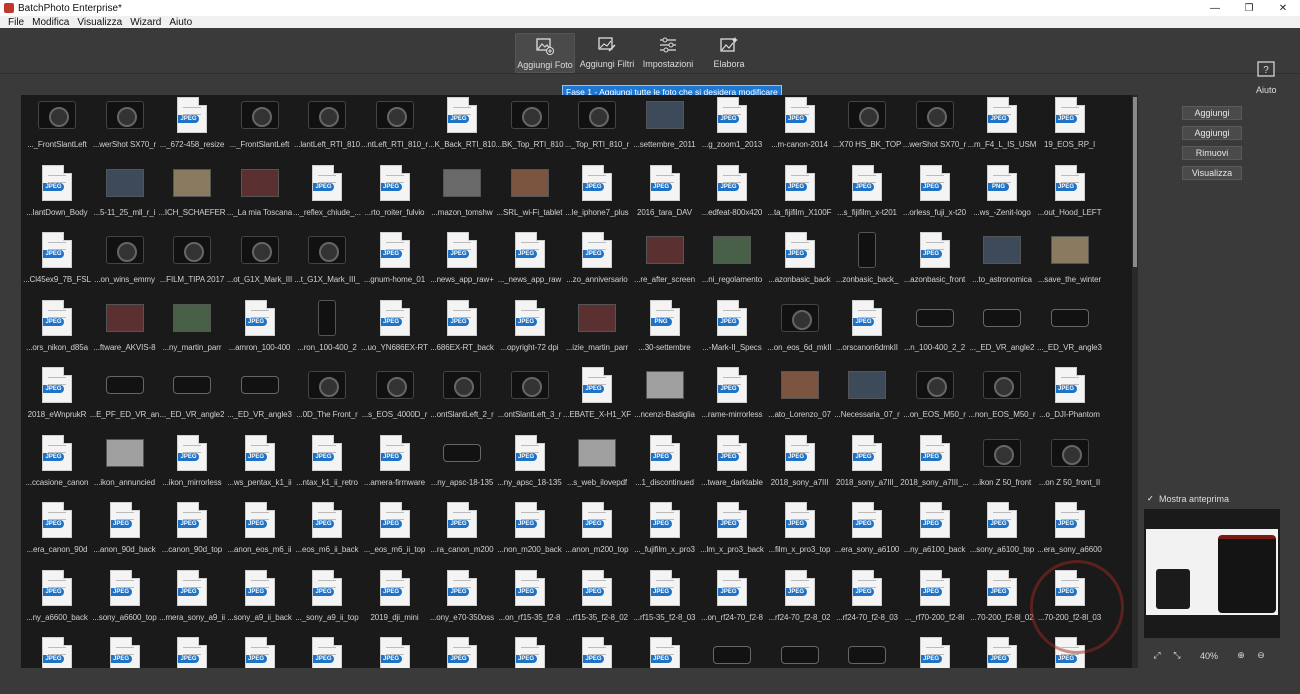 Image resolution: width=1300 pixels, height=694 pixels. I want to click on thumbnail-item: JPEG ...anon_eos_m6_ii, so click(260, 534).